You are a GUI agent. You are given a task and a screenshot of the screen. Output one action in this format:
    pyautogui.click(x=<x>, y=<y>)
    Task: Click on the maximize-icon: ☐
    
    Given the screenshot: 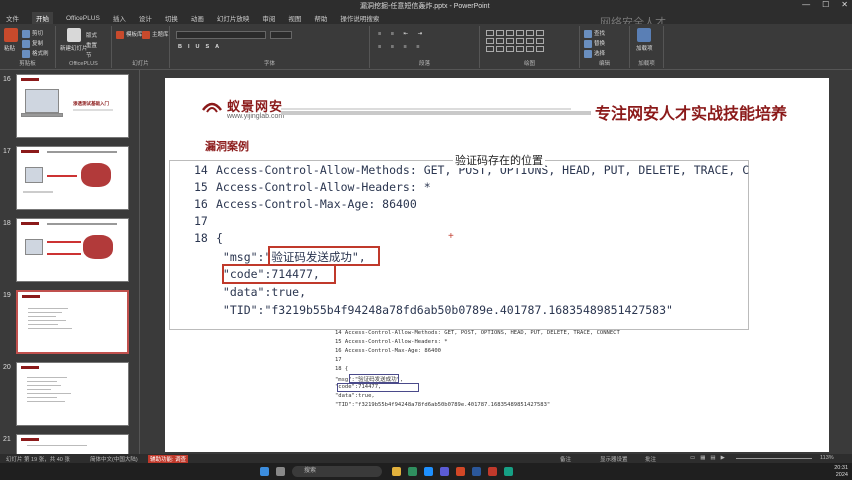 What is the action you would take?
    pyautogui.click(x=825, y=4)
    